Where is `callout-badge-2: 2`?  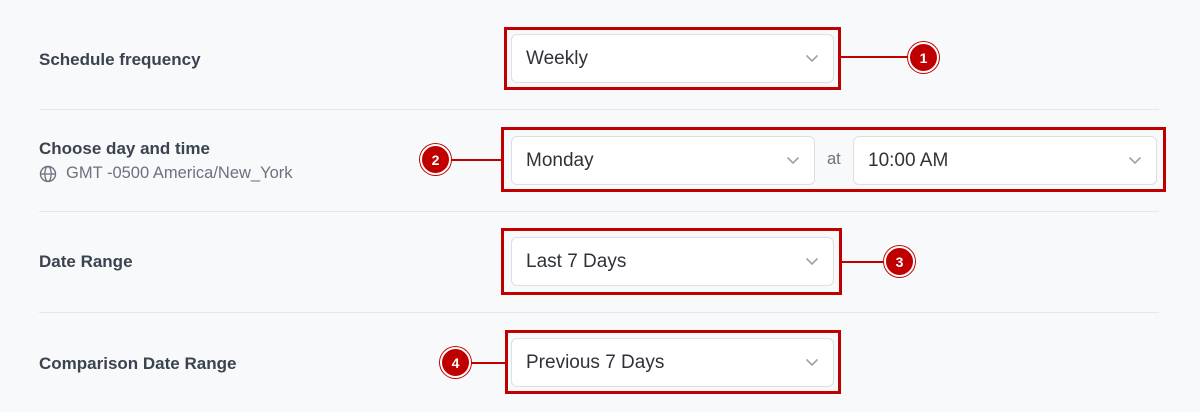 callout-badge-2: 2 is located at coordinates (435, 159).